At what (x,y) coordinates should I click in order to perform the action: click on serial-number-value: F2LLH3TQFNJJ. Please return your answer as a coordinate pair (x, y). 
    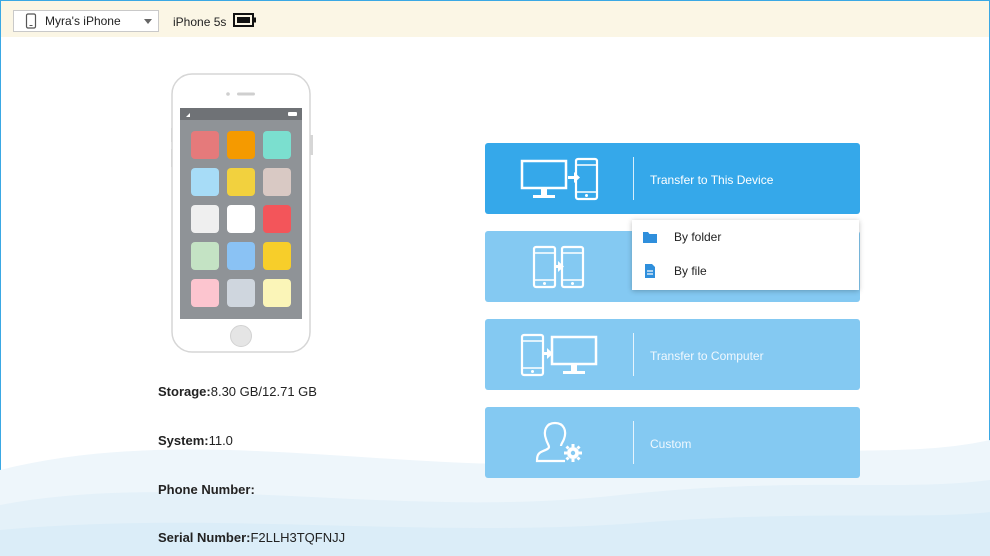
    Looking at the image, I should click on (298, 537).